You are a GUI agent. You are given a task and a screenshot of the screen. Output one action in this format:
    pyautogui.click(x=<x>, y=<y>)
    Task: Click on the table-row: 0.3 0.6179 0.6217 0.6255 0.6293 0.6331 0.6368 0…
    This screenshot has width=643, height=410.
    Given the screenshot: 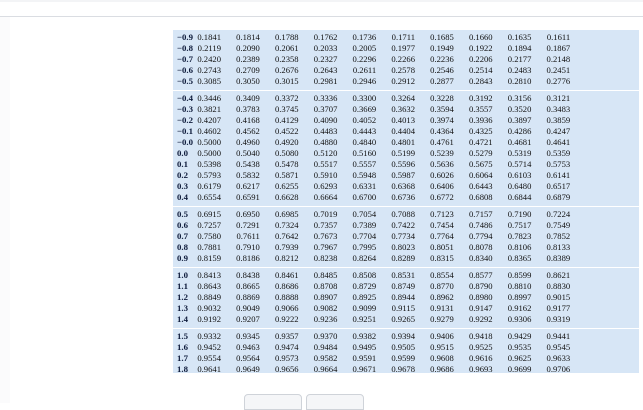 What is the action you would take?
    pyautogui.click(x=406, y=186)
    